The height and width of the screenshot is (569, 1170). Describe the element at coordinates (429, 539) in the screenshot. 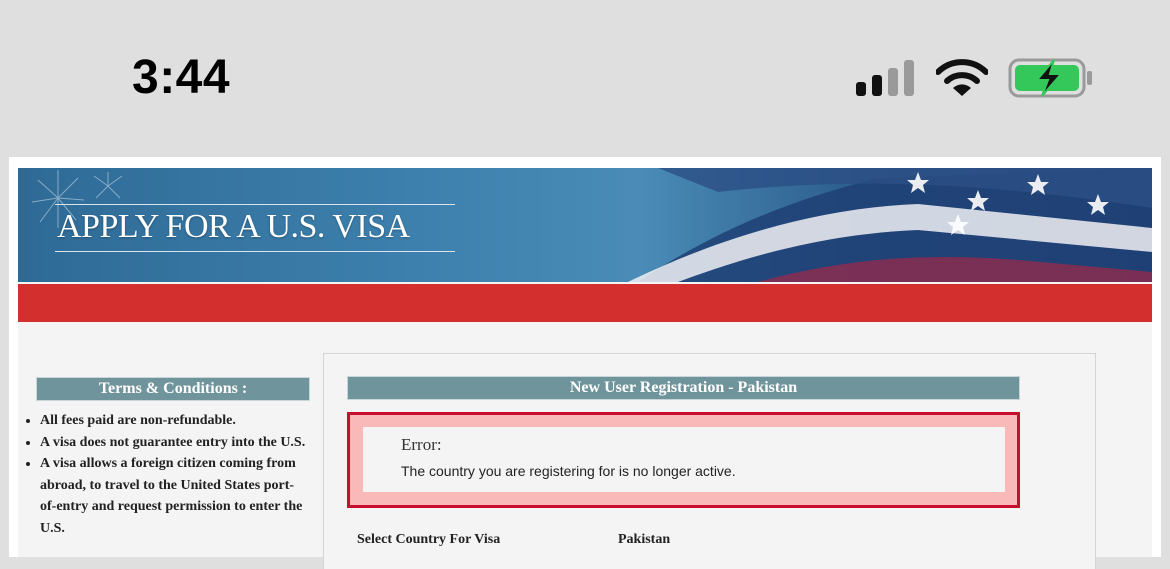

I see `country-label: Select Country For Visa` at that location.